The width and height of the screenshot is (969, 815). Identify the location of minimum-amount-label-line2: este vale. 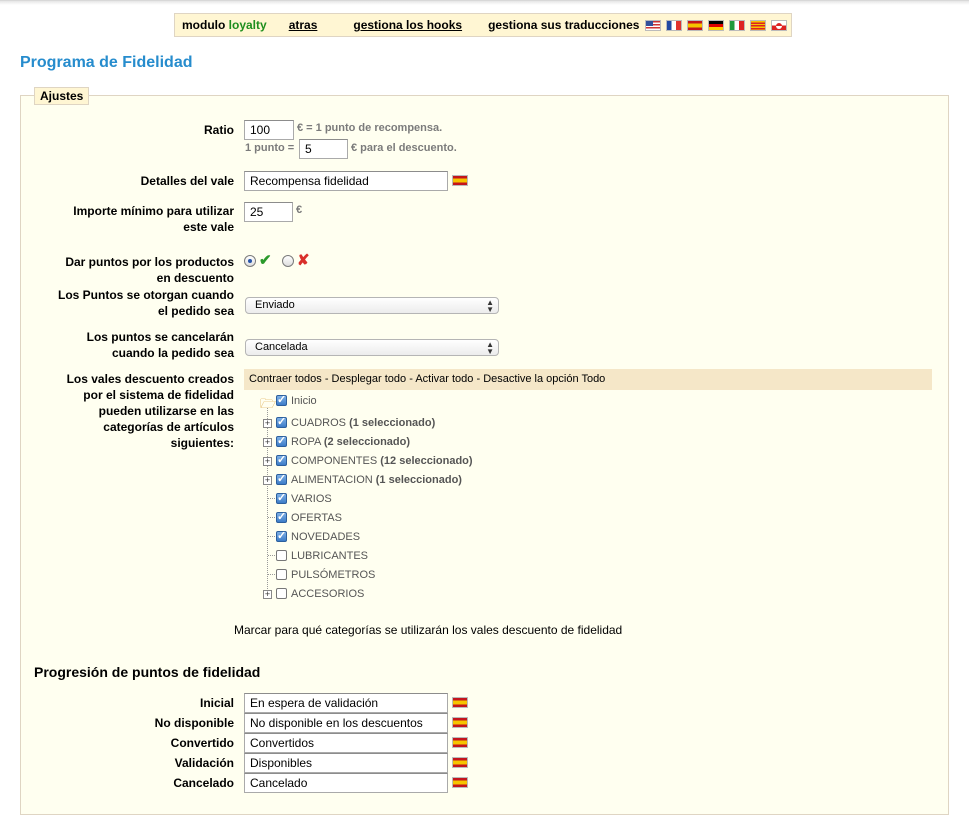
(208, 227).